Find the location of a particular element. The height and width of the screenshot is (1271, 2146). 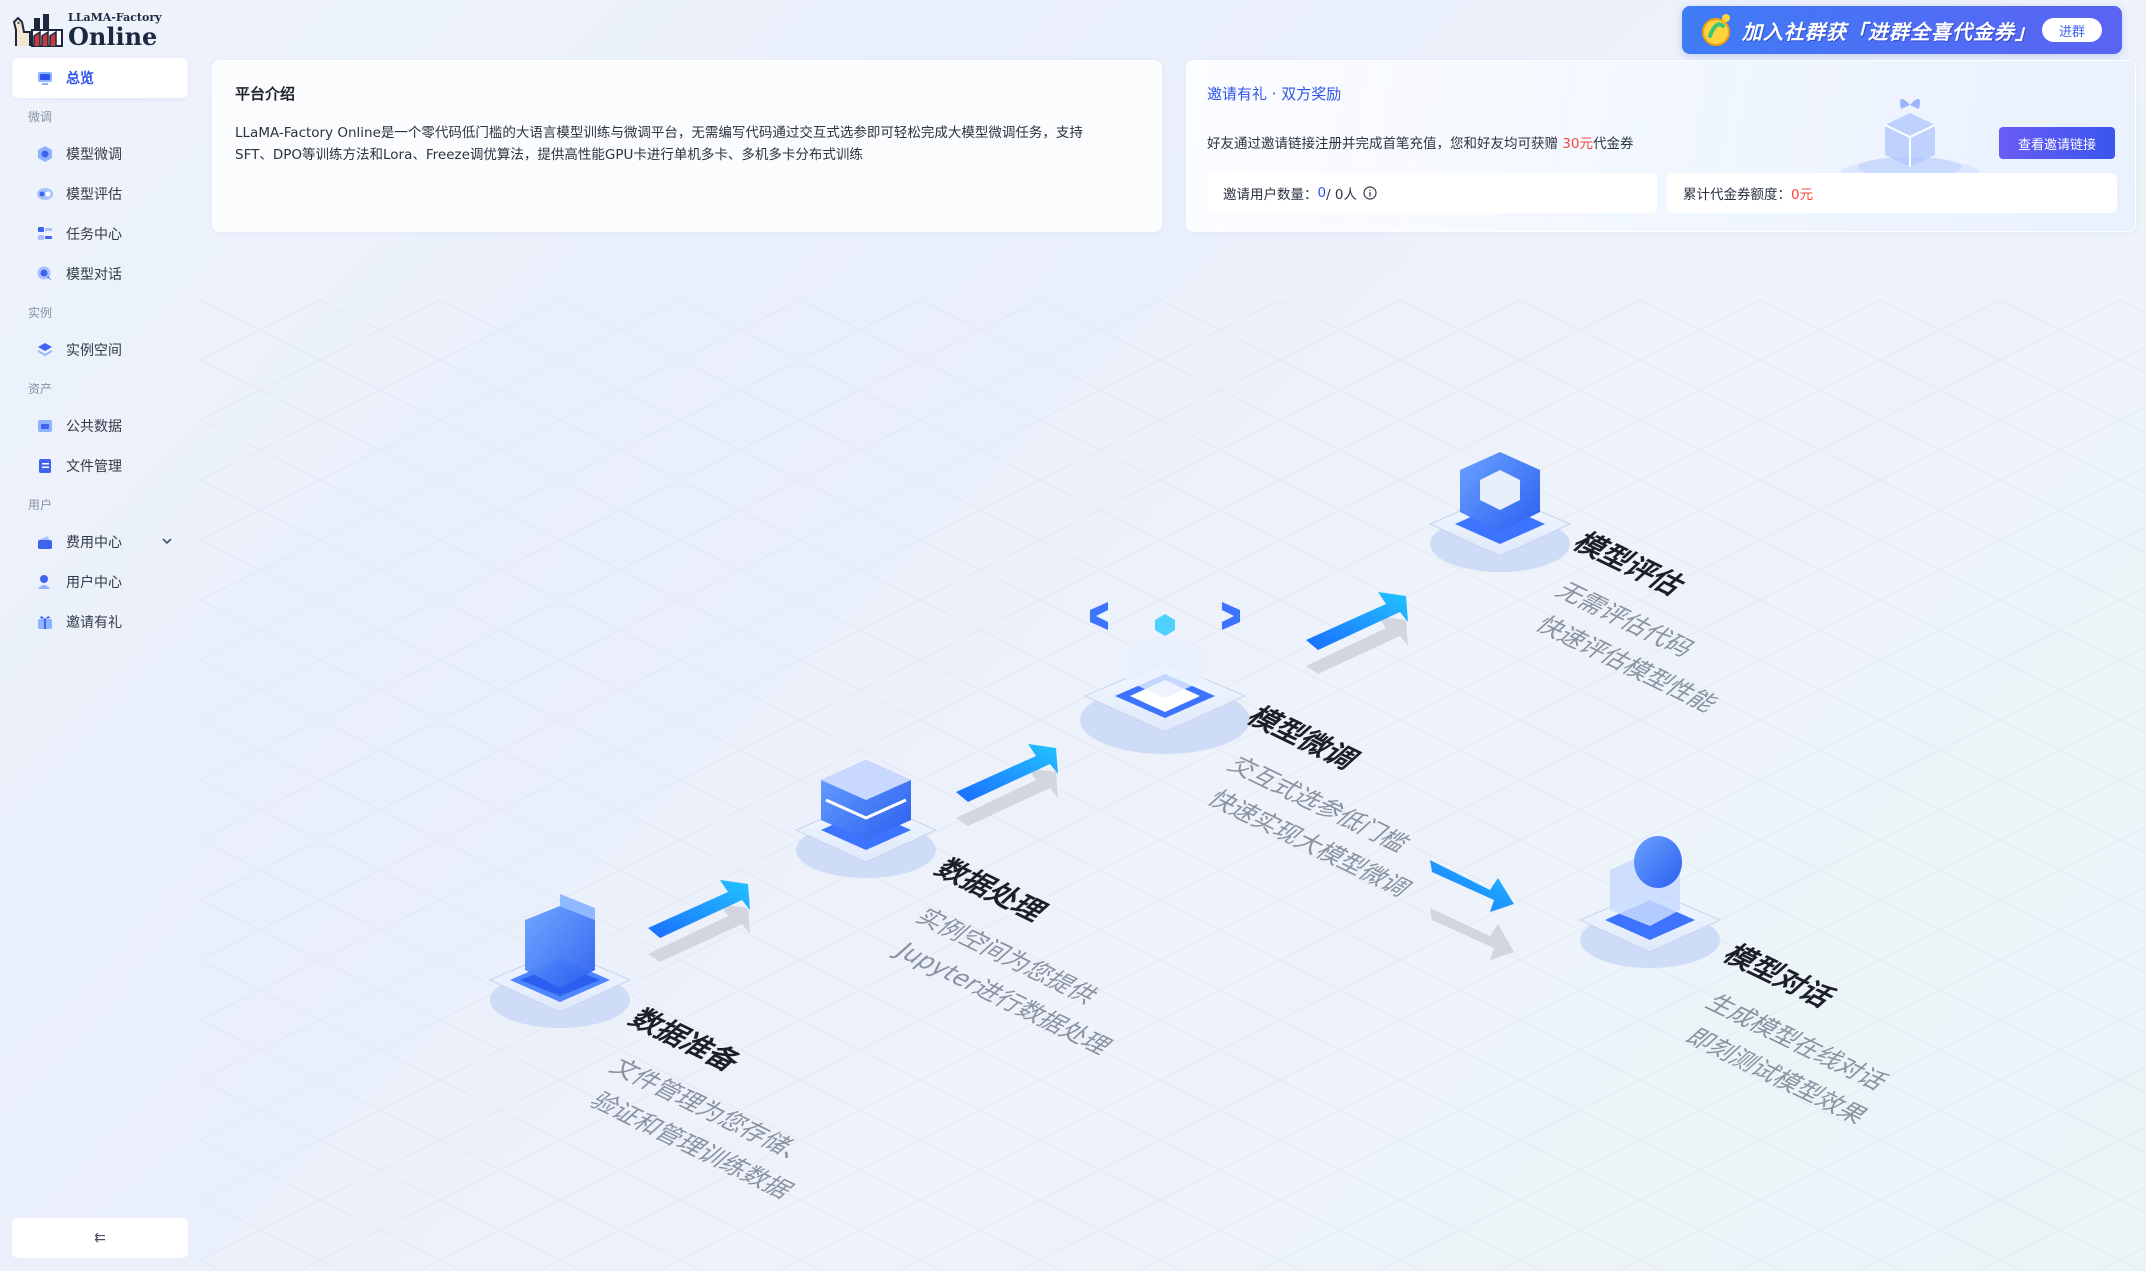

nav-group-user: 用户 is located at coordinates (40, 504).